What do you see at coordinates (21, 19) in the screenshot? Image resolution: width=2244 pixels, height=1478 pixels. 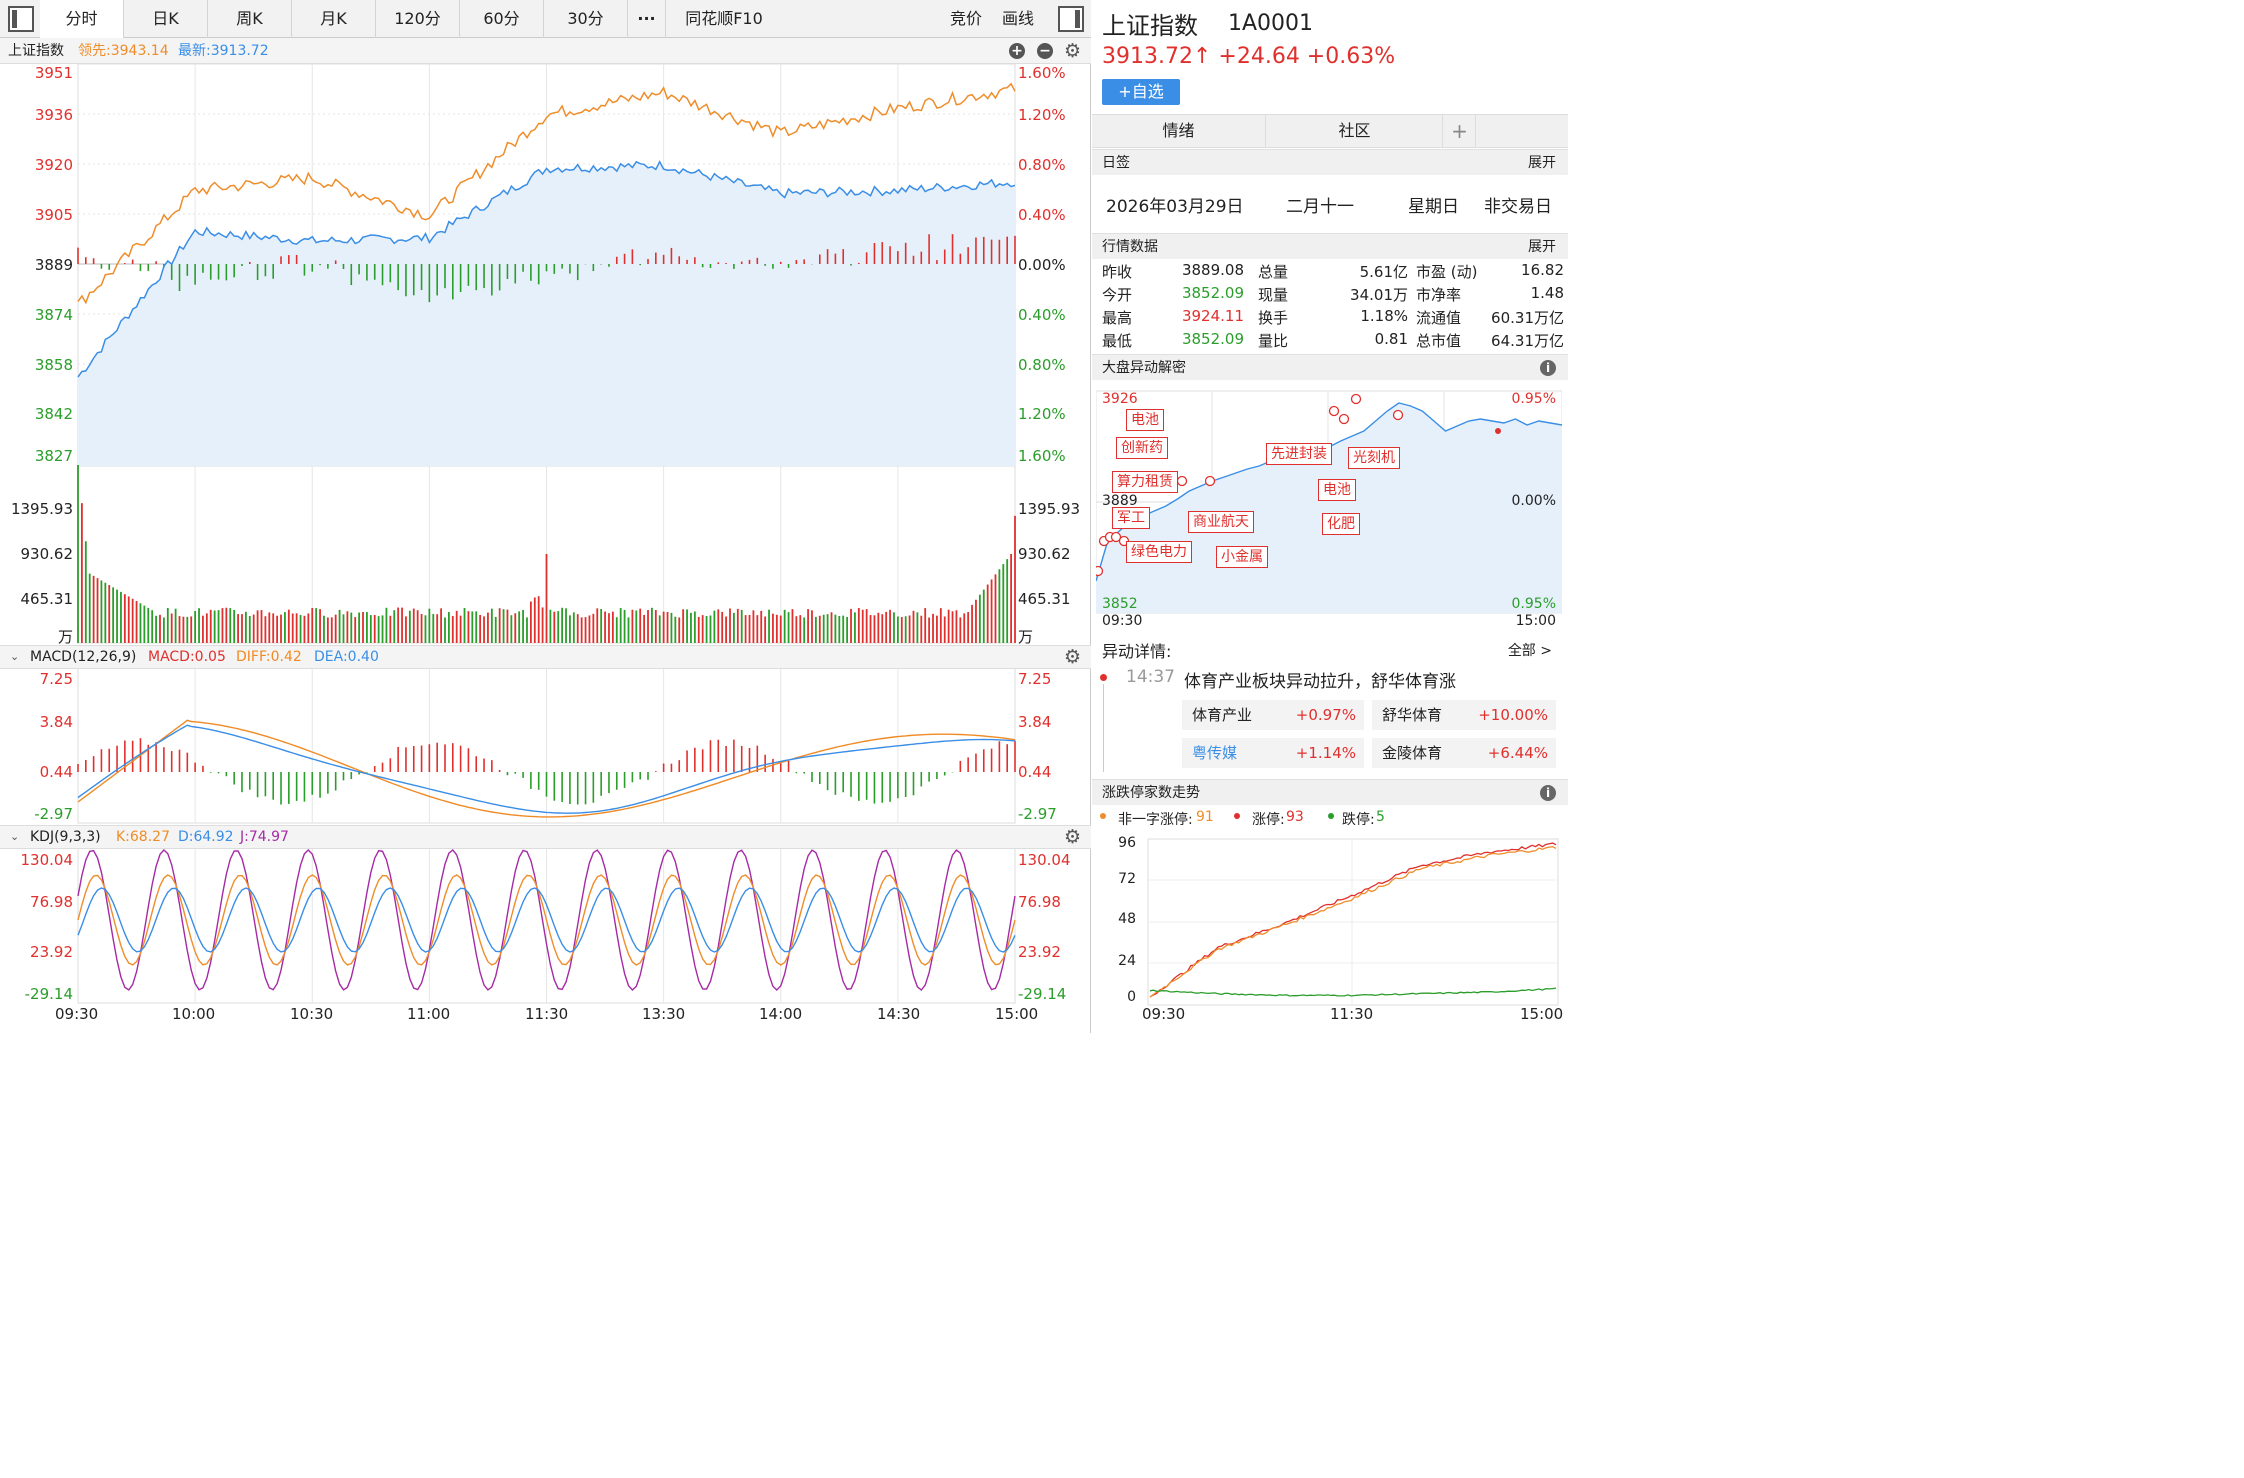 I see `sidebar-toggle-icon` at bounding box center [21, 19].